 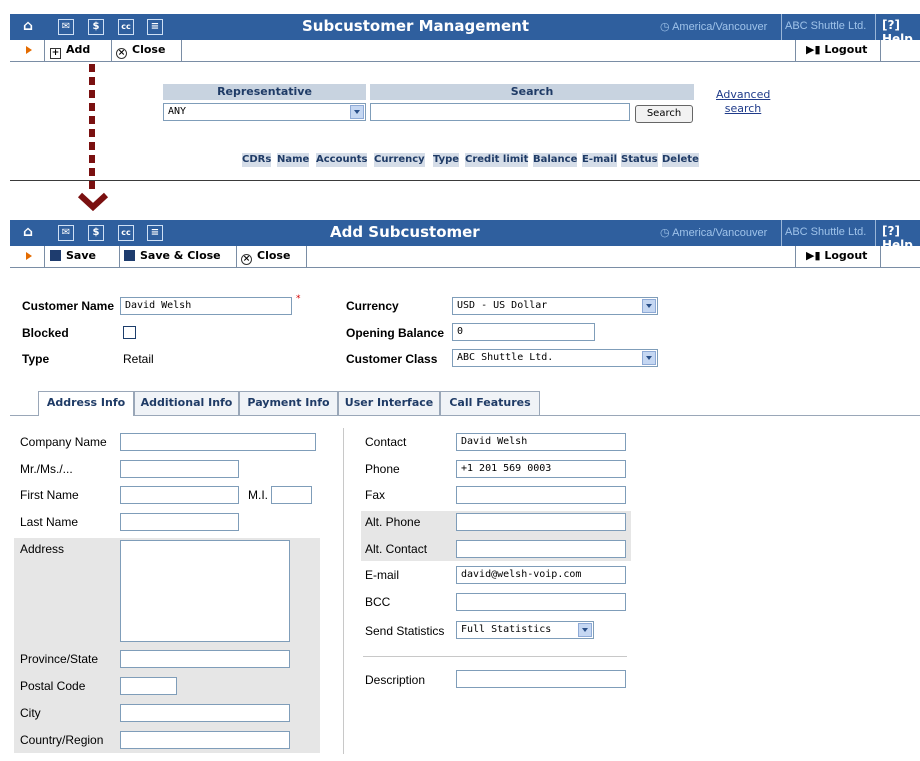 What do you see at coordinates (555, 358) in the screenshot?
I see `customer-class-select: ABC Shuttle Ltd.` at bounding box center [555, 358].